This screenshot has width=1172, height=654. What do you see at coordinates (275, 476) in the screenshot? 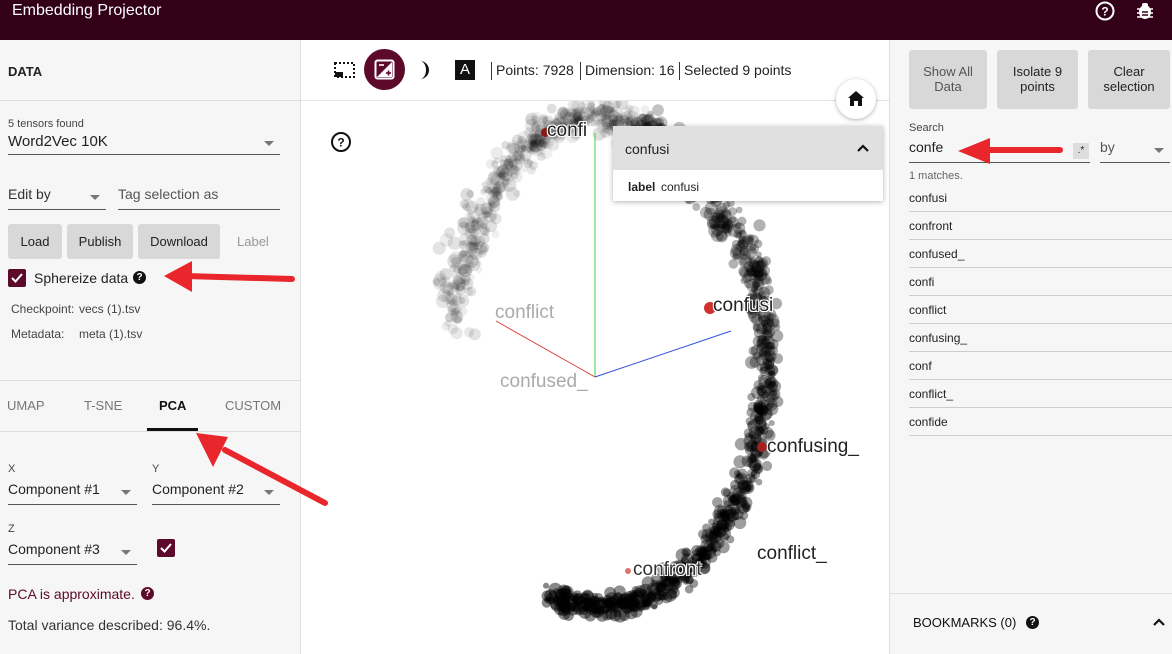
I see `arrow-to-pca-tab` at bounding box center [275, 476].